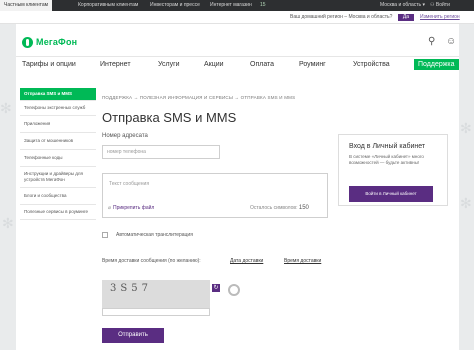 This screenshot has height=350, width=474. I want to click on cabinet-login-button: Войти в Личный кабинет, so click(391, 194).